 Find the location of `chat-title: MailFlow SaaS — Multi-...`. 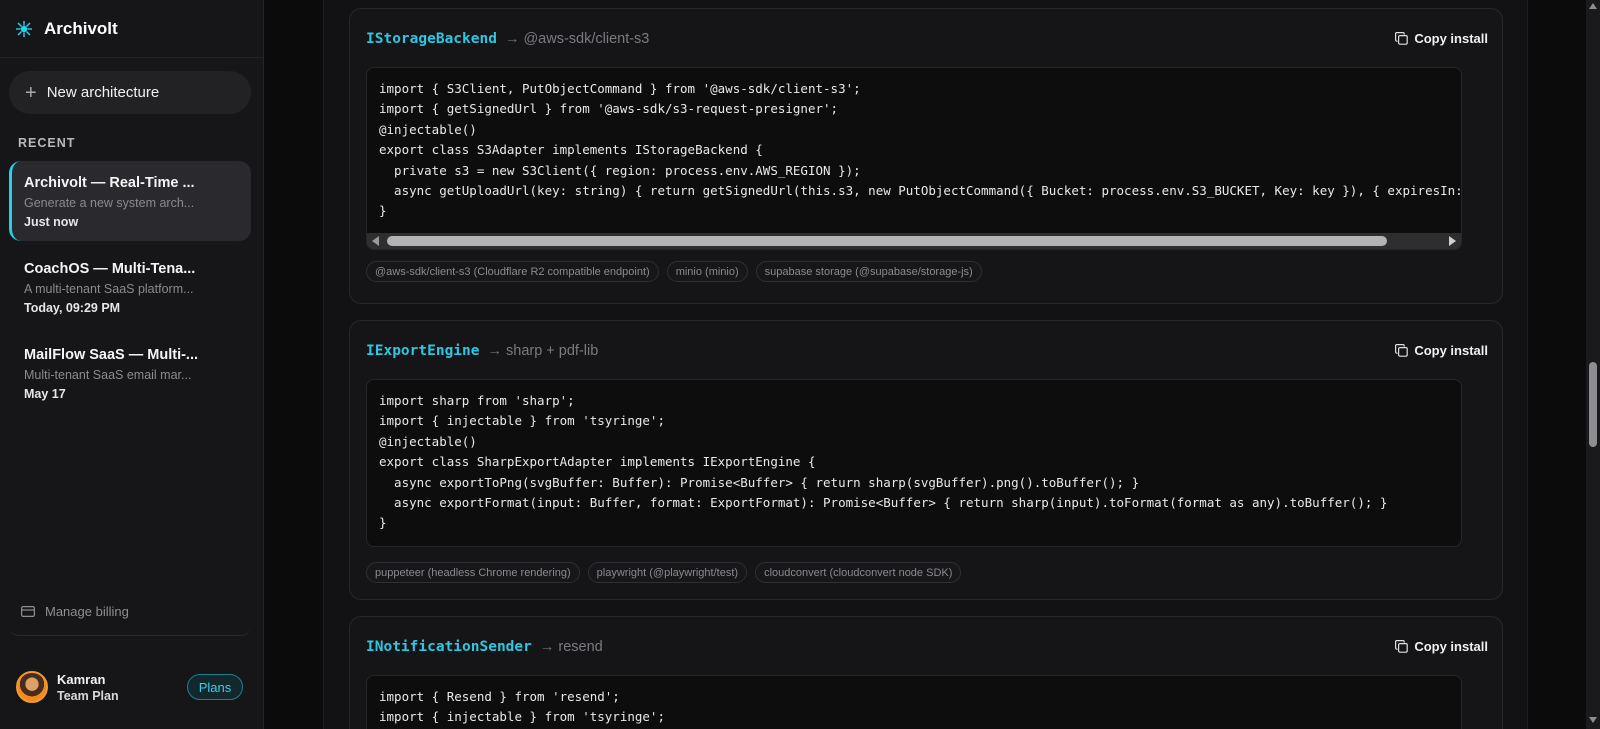

chat-title: MailFlow SaaS — Multi-... is located at coordinates (111, 355).